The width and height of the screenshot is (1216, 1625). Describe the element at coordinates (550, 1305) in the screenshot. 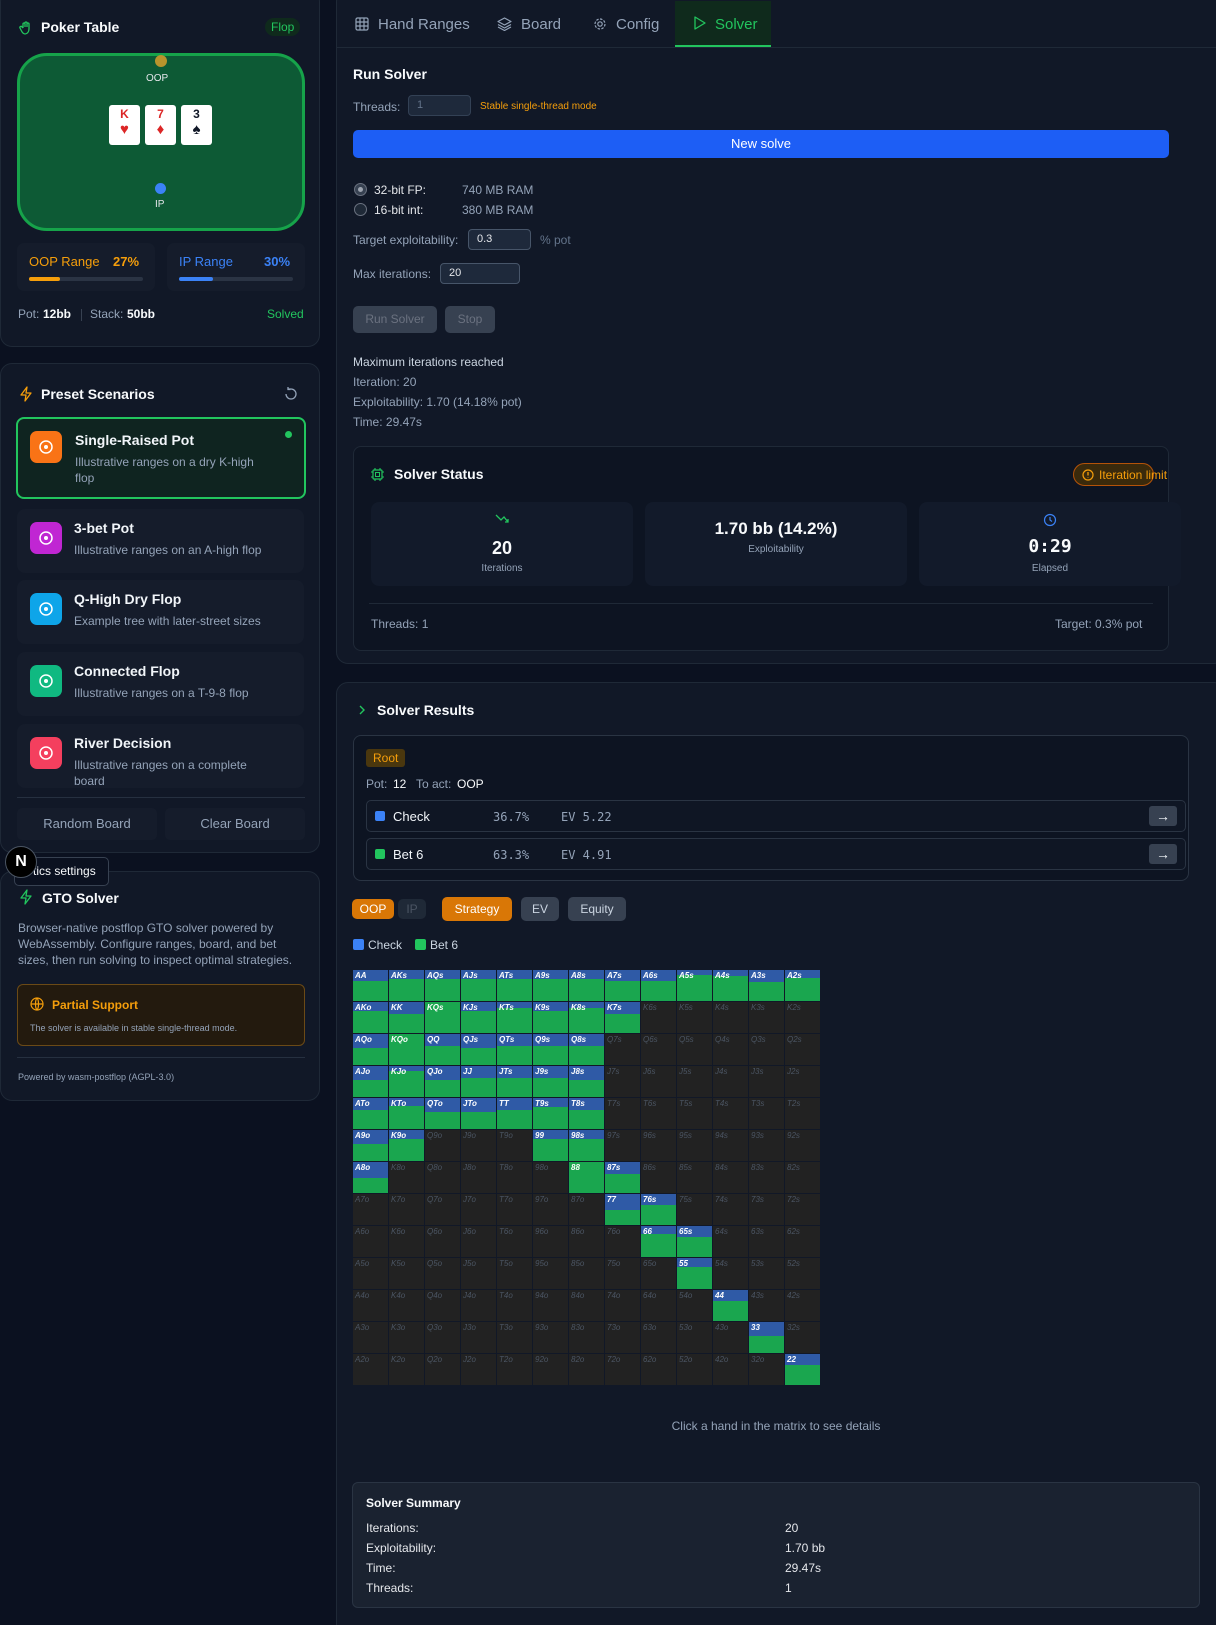

I see `hand-cell: 94o` at that location.